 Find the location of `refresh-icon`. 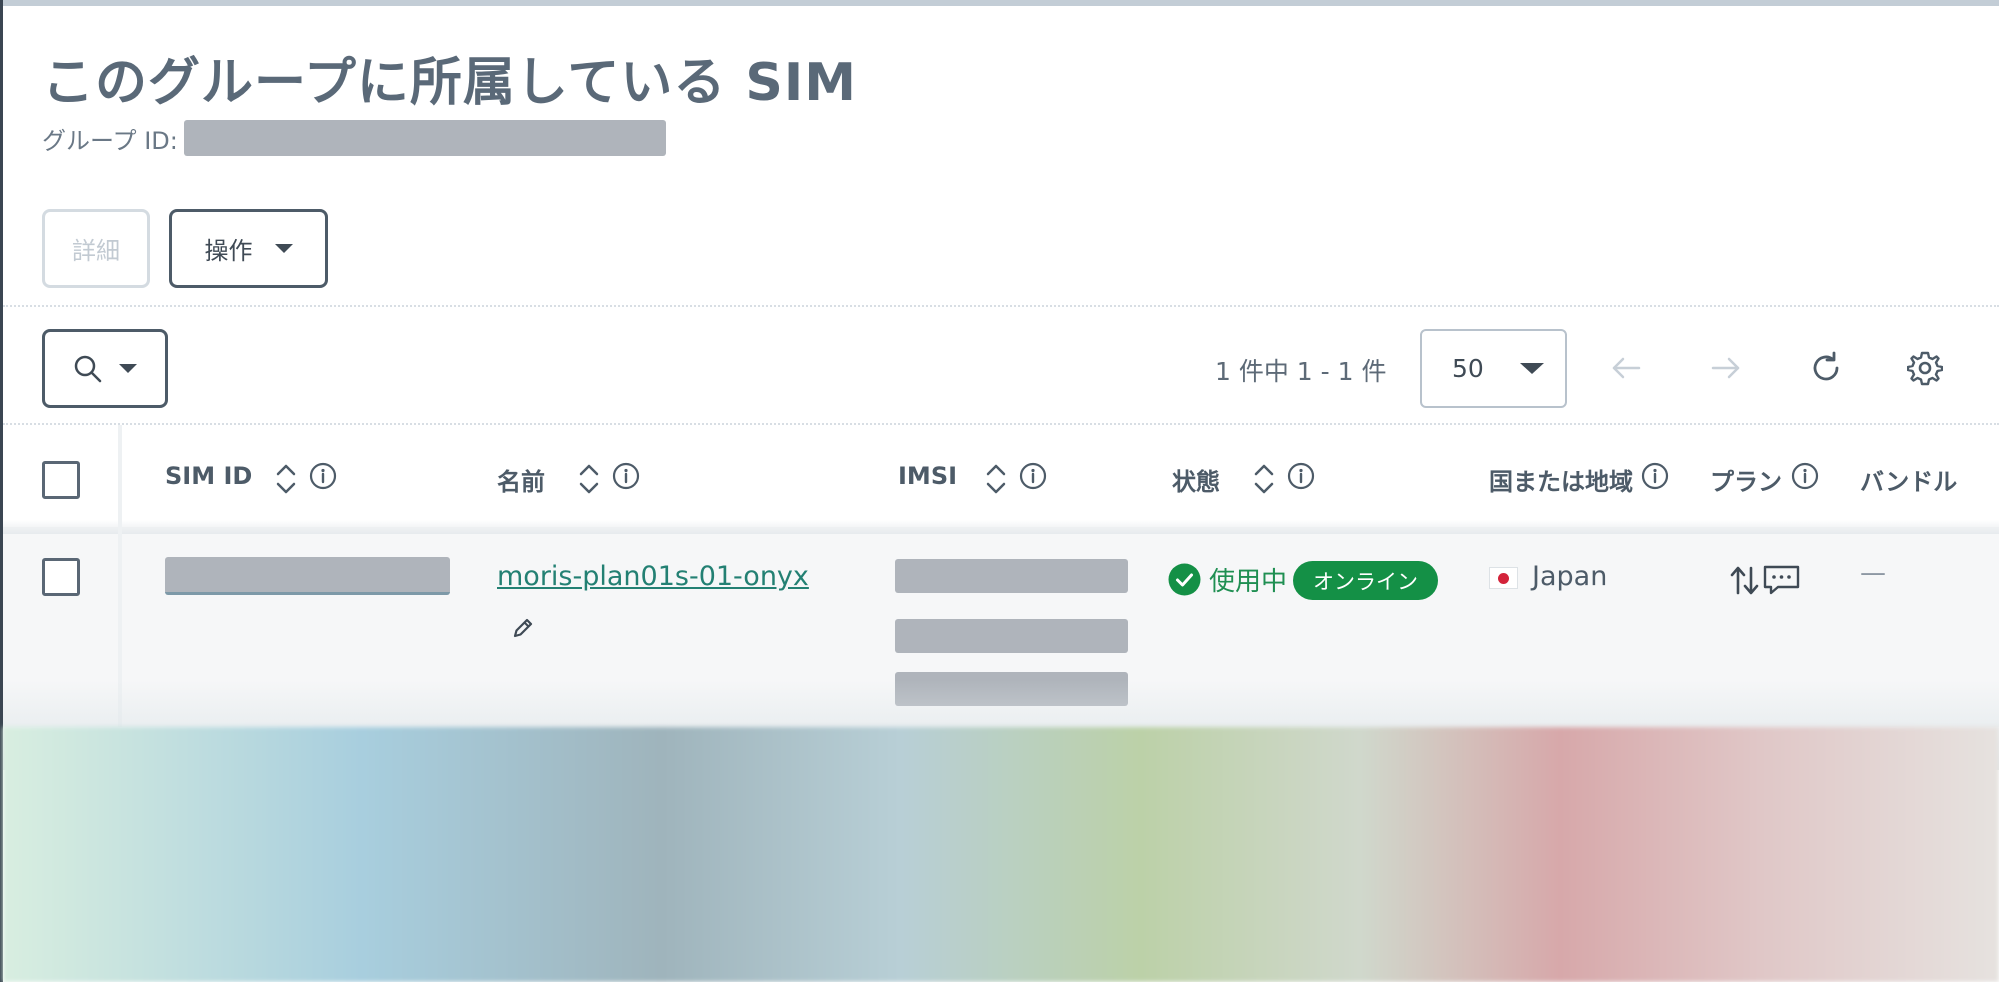

refresh-icon is located at coordinates (1826, 368).